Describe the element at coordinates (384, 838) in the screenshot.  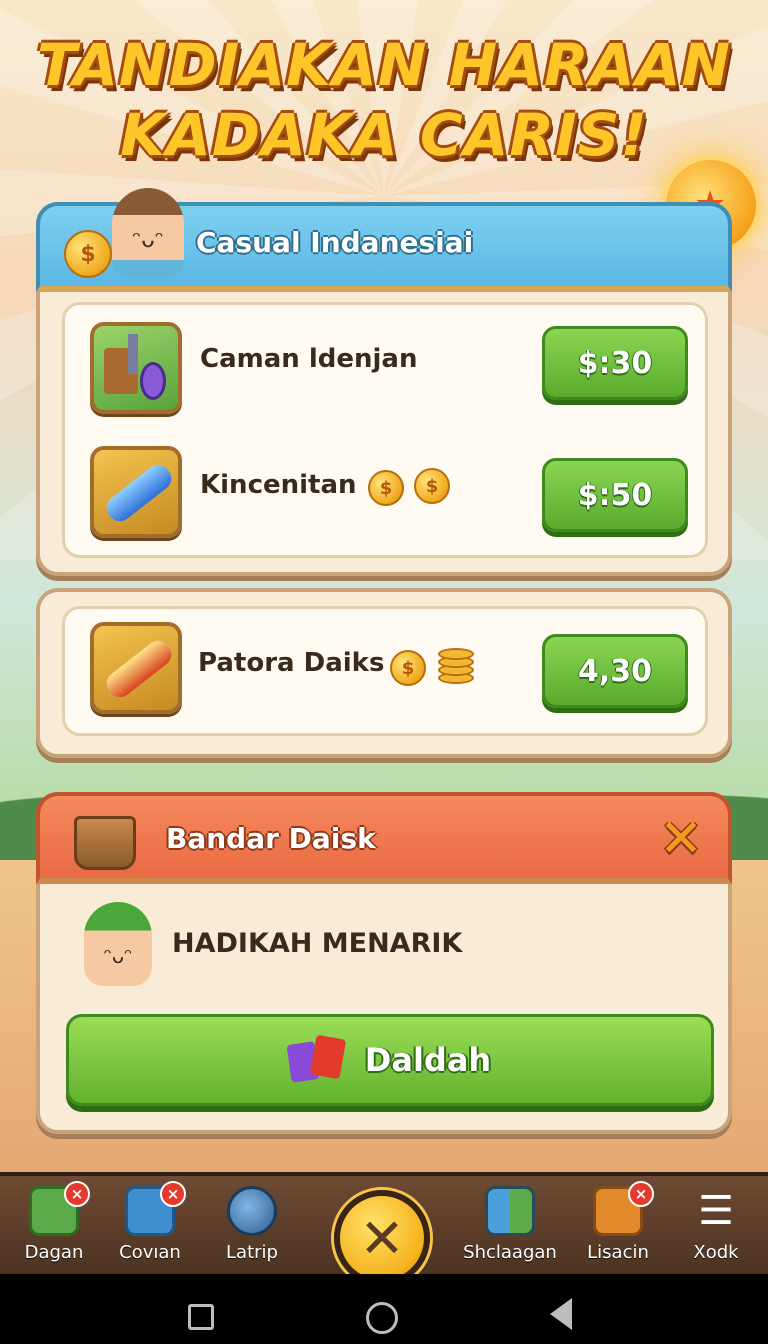
I see `reward-panel-header` at that location.